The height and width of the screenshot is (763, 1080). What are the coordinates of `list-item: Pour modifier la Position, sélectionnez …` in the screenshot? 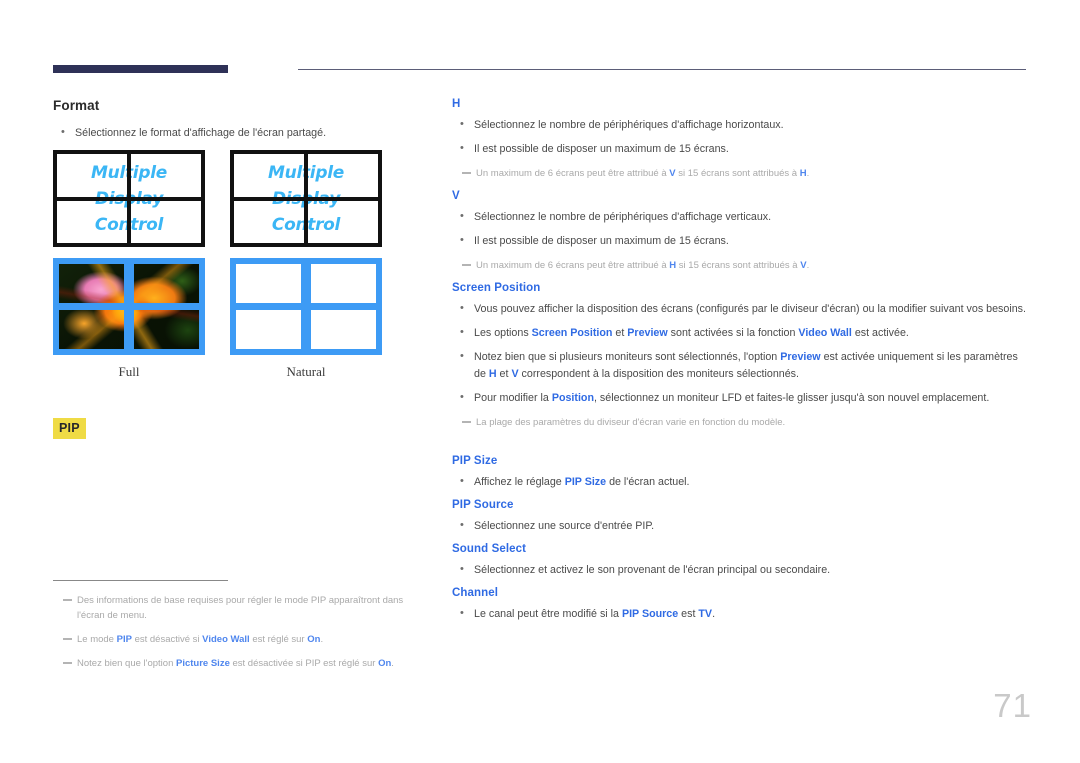 It's located at (741, 398).